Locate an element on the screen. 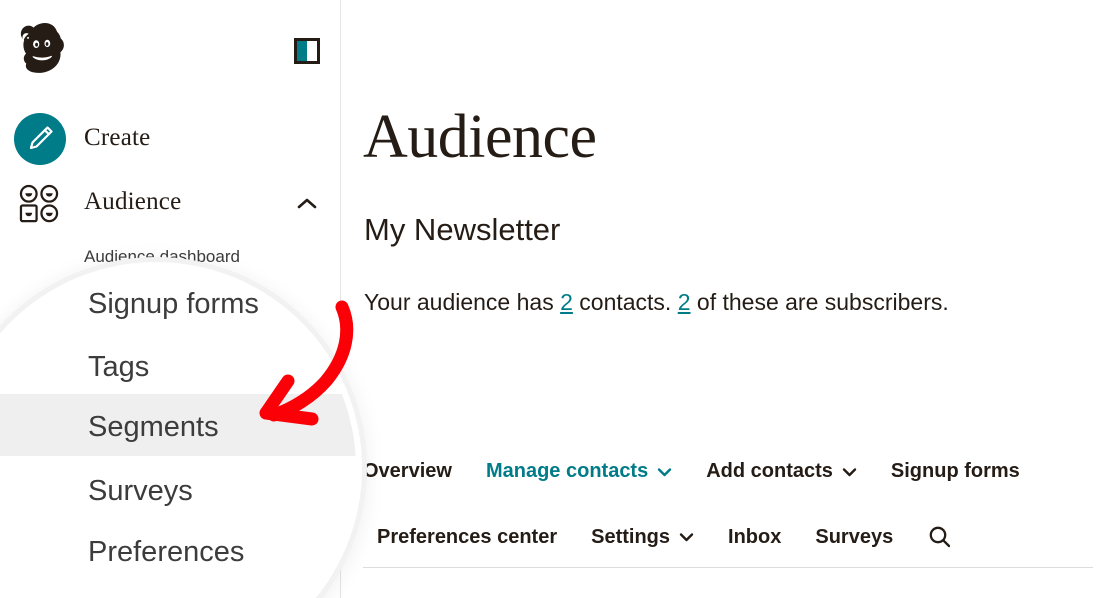 This screenshot has height=598, width=1116. contacts-count-link: 2 is located at coordinates (566, 302).